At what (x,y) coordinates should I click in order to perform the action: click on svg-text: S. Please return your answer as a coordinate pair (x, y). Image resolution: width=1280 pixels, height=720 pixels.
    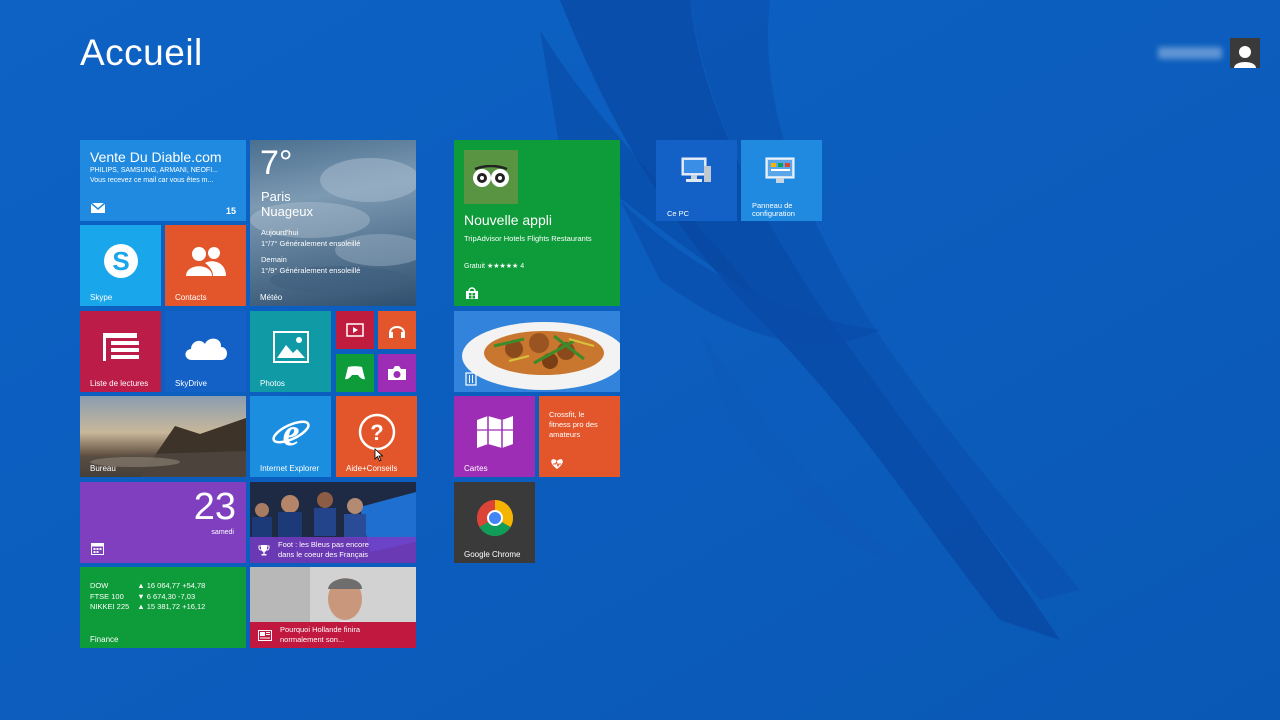
    Looking at the image, I should click on (120, 261).